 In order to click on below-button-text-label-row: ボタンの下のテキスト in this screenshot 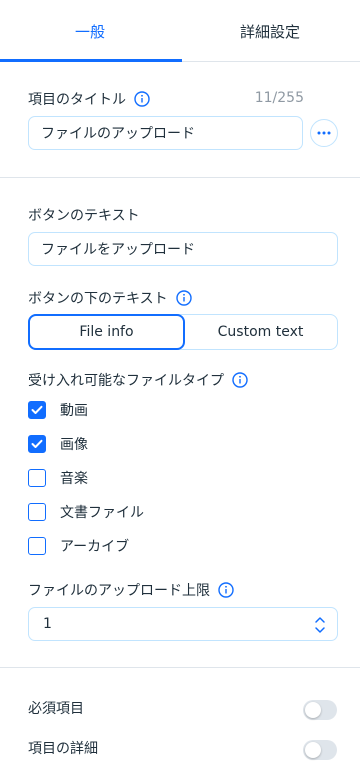, I will do `click(110, 298)`.